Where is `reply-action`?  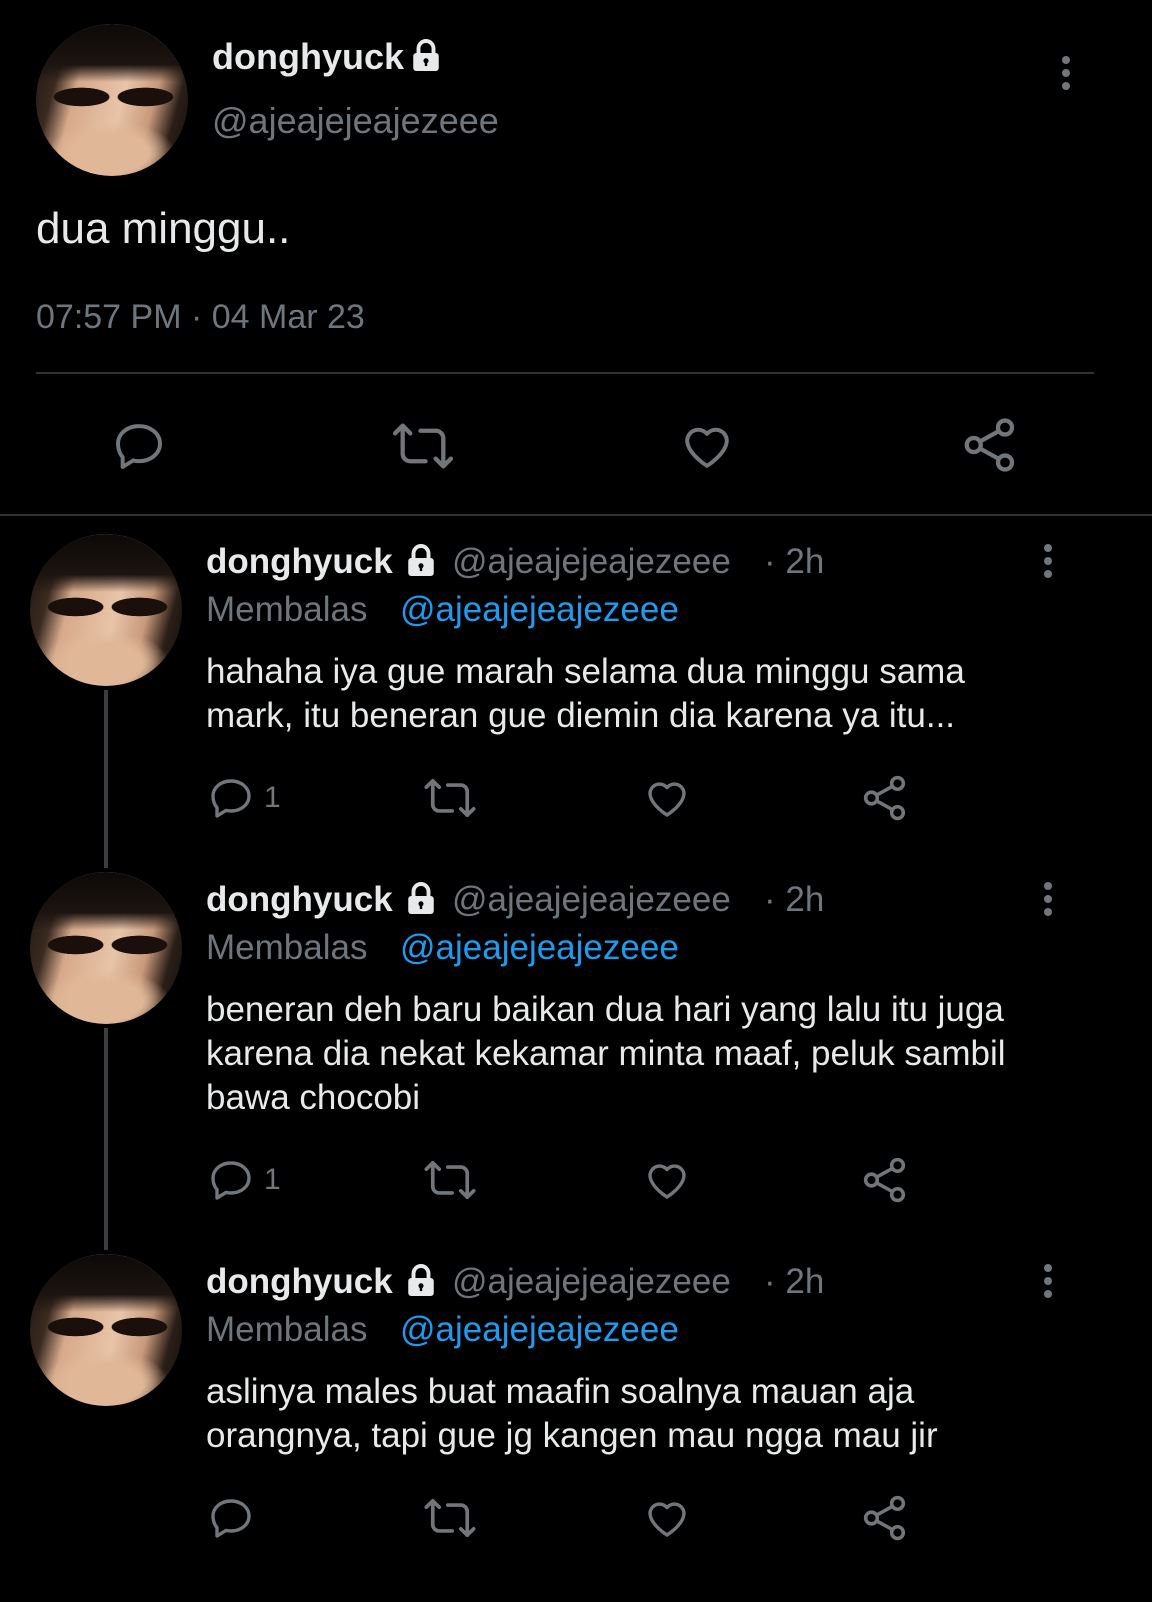
reply-action is located at coordinates (235, 1518).